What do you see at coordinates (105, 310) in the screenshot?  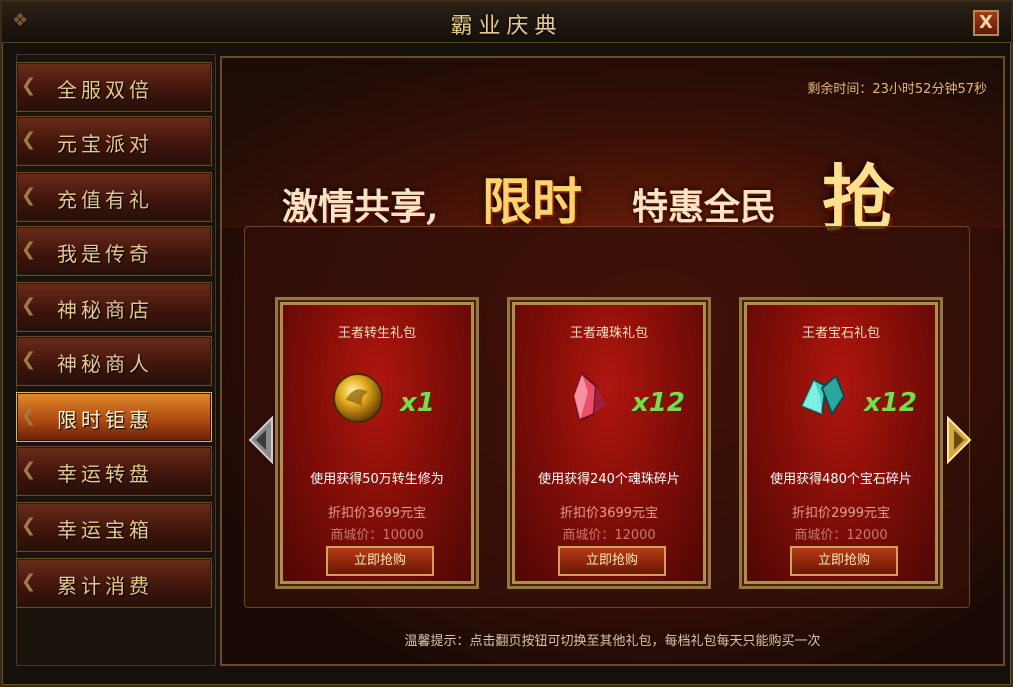 I see `sidebar-item-label: 神秘商店` at bounding box center [105, 310].